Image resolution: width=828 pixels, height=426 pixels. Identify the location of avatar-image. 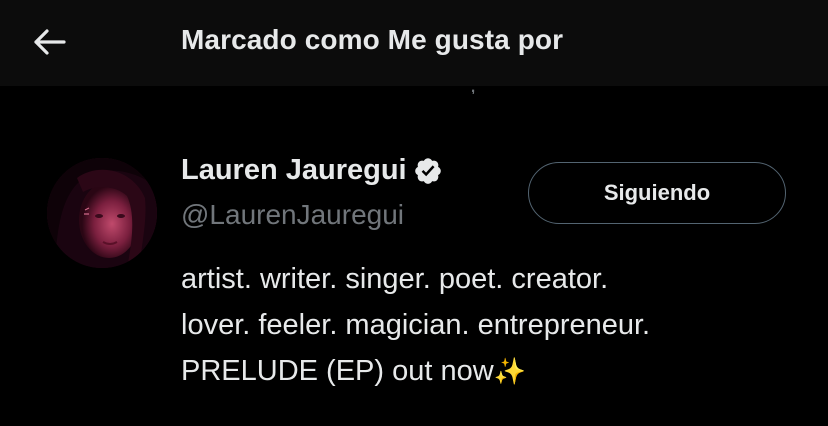
(102, 213).